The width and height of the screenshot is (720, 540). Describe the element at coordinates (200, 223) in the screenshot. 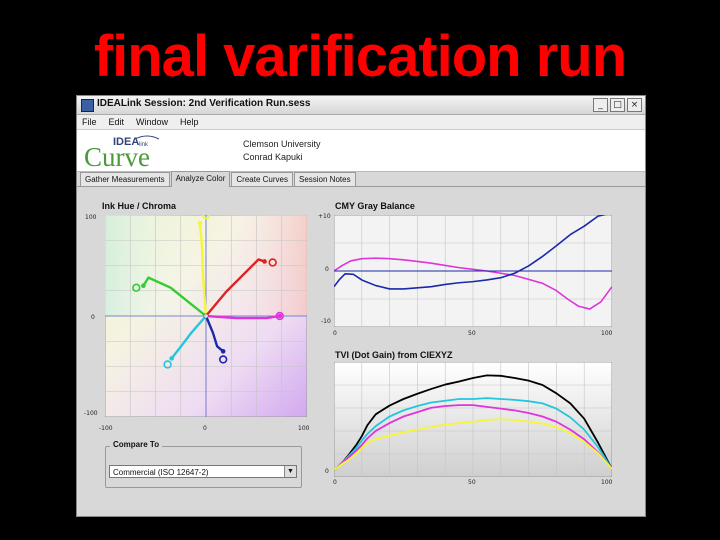

I see `chroma-endpoint-yellow` at that location.